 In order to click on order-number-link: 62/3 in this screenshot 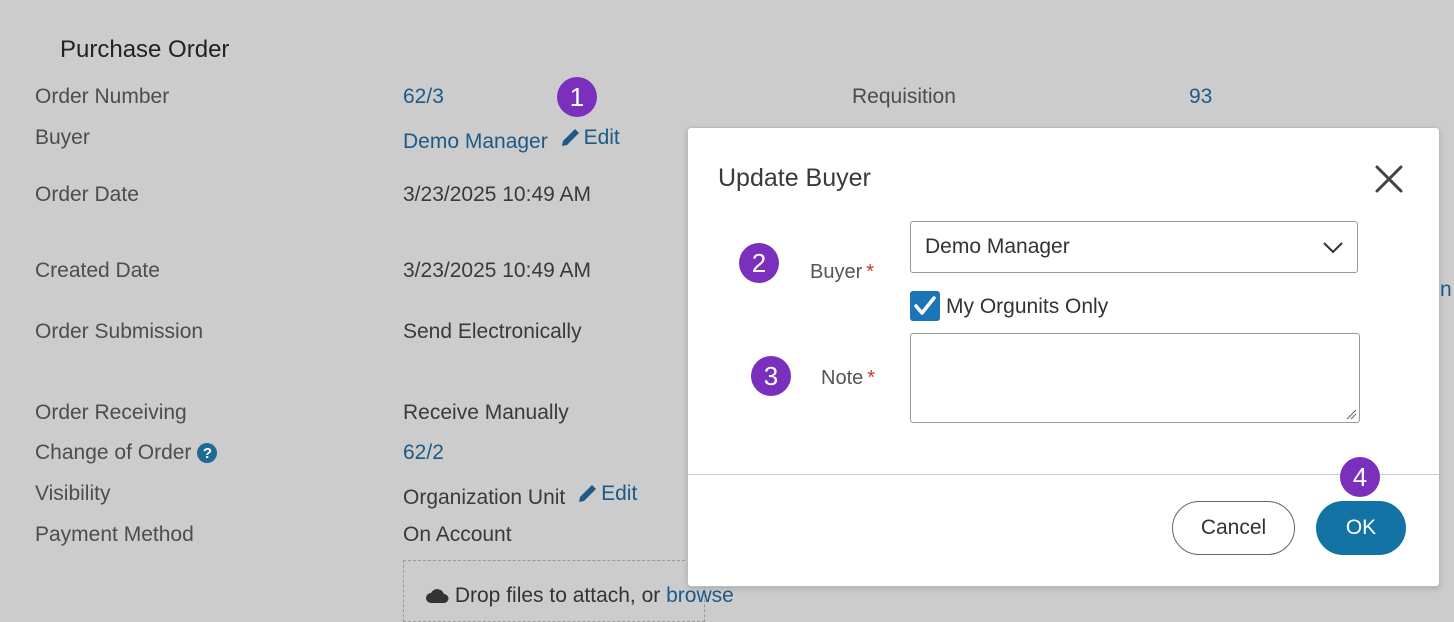, I will do `click(423, 97)`.